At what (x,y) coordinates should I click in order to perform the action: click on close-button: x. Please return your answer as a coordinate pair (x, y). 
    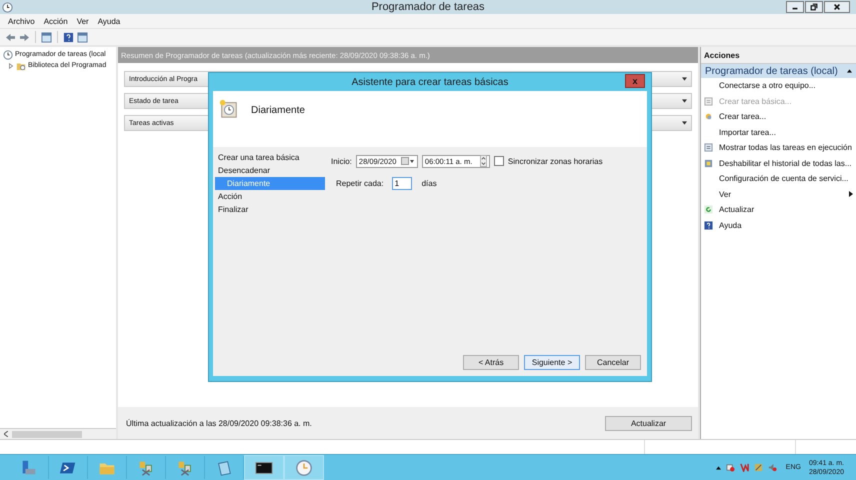
    Looking at the image, I should click on (635, 81).